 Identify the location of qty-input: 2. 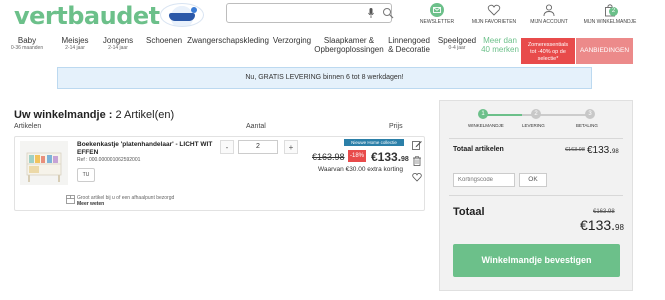
(258, 147).